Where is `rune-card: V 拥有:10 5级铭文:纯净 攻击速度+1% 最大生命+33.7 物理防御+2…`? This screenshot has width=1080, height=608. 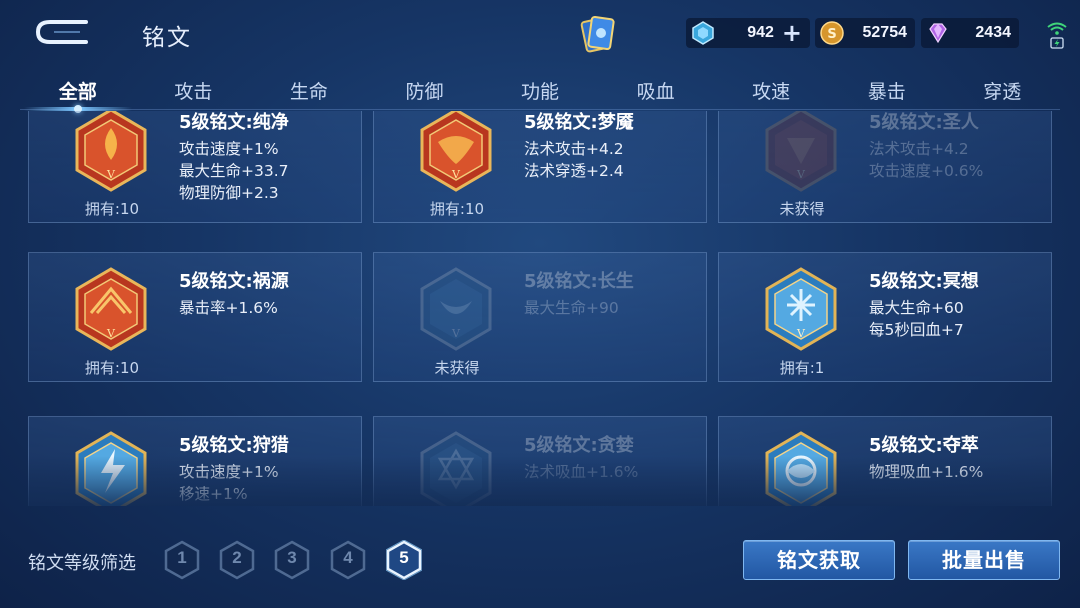 rune-card: V 拥有:10 5级铭文:纯净 攻击速度+1% 最大生命+33.7 物理防御+2… is located at coordinates (195, 167).